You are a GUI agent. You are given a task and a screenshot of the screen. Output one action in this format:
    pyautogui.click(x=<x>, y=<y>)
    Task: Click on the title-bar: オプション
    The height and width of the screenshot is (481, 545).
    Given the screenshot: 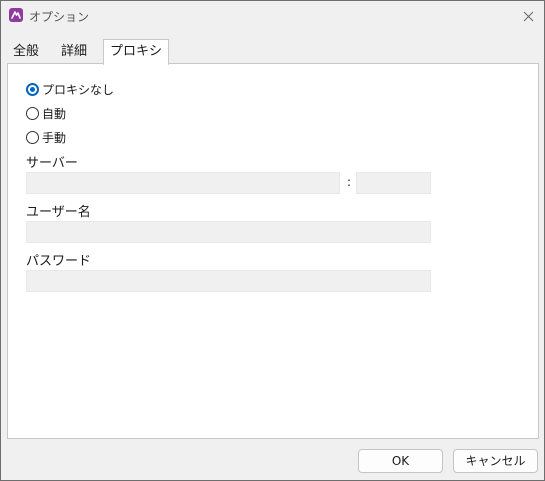 What is the action you would take?
    pyautogui.click(x=272, y=16)
    